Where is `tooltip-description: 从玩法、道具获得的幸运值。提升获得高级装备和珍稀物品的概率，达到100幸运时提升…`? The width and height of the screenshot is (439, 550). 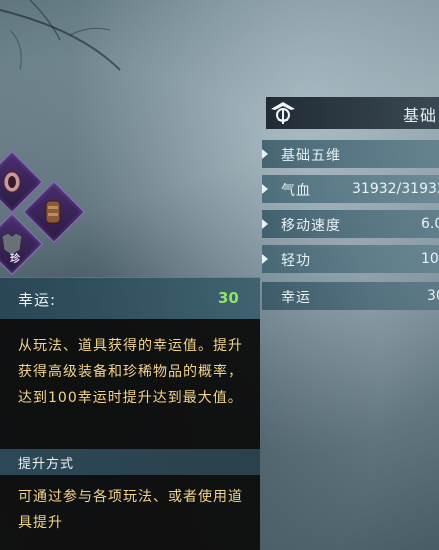 tooltip-description: 从玩法、道具获得的幸运值。提升获得高级装备和珍稀物品的概率，达到100幸运时提升… is located at coordinates (130, 372).